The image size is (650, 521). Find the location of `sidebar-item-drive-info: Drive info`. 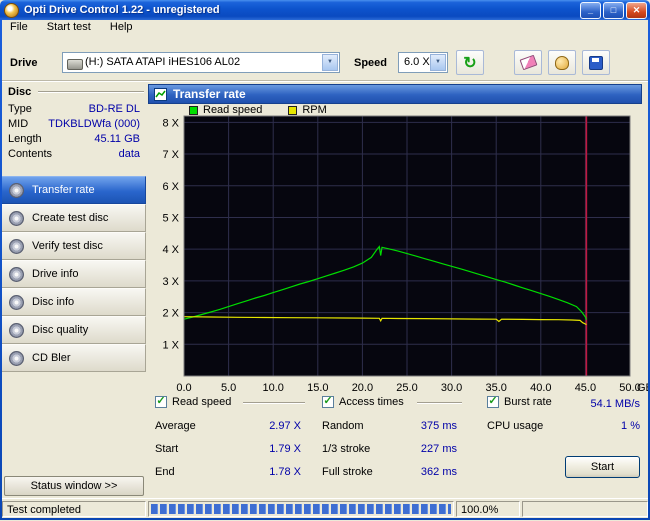

sidebar-item-drive-info: Drive info is located at coordinates (73, 274).